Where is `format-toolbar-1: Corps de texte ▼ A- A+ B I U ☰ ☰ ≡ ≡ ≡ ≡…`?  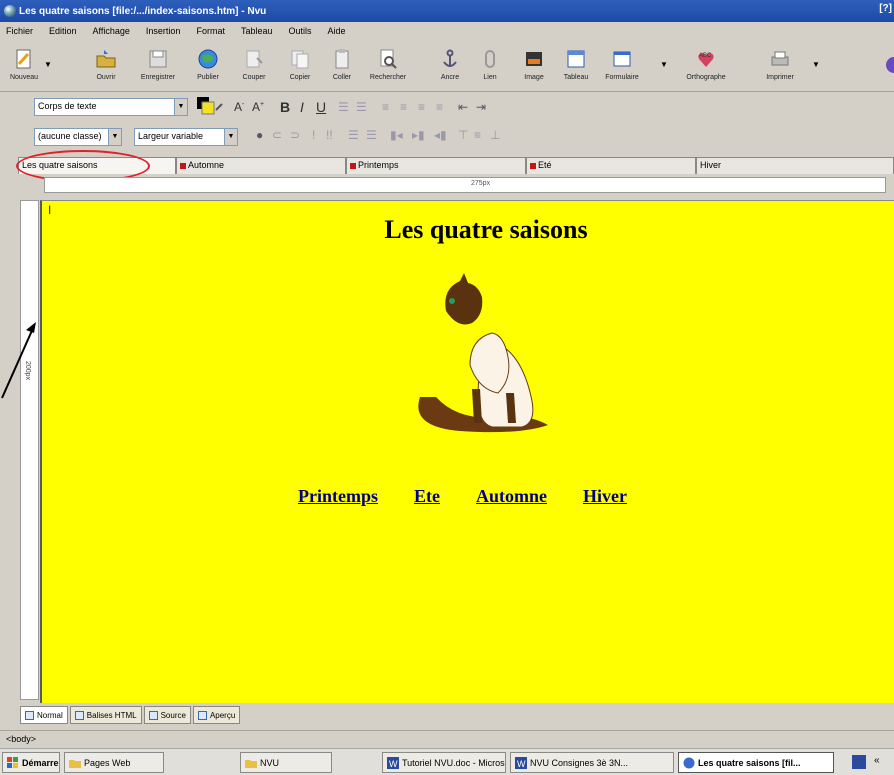 format-toolbar-1: Corps de texte ▼ A- A+ B I U ☰ ☰ ≡ ≡ ≡ ≡… is located at coordinates (447, 108).